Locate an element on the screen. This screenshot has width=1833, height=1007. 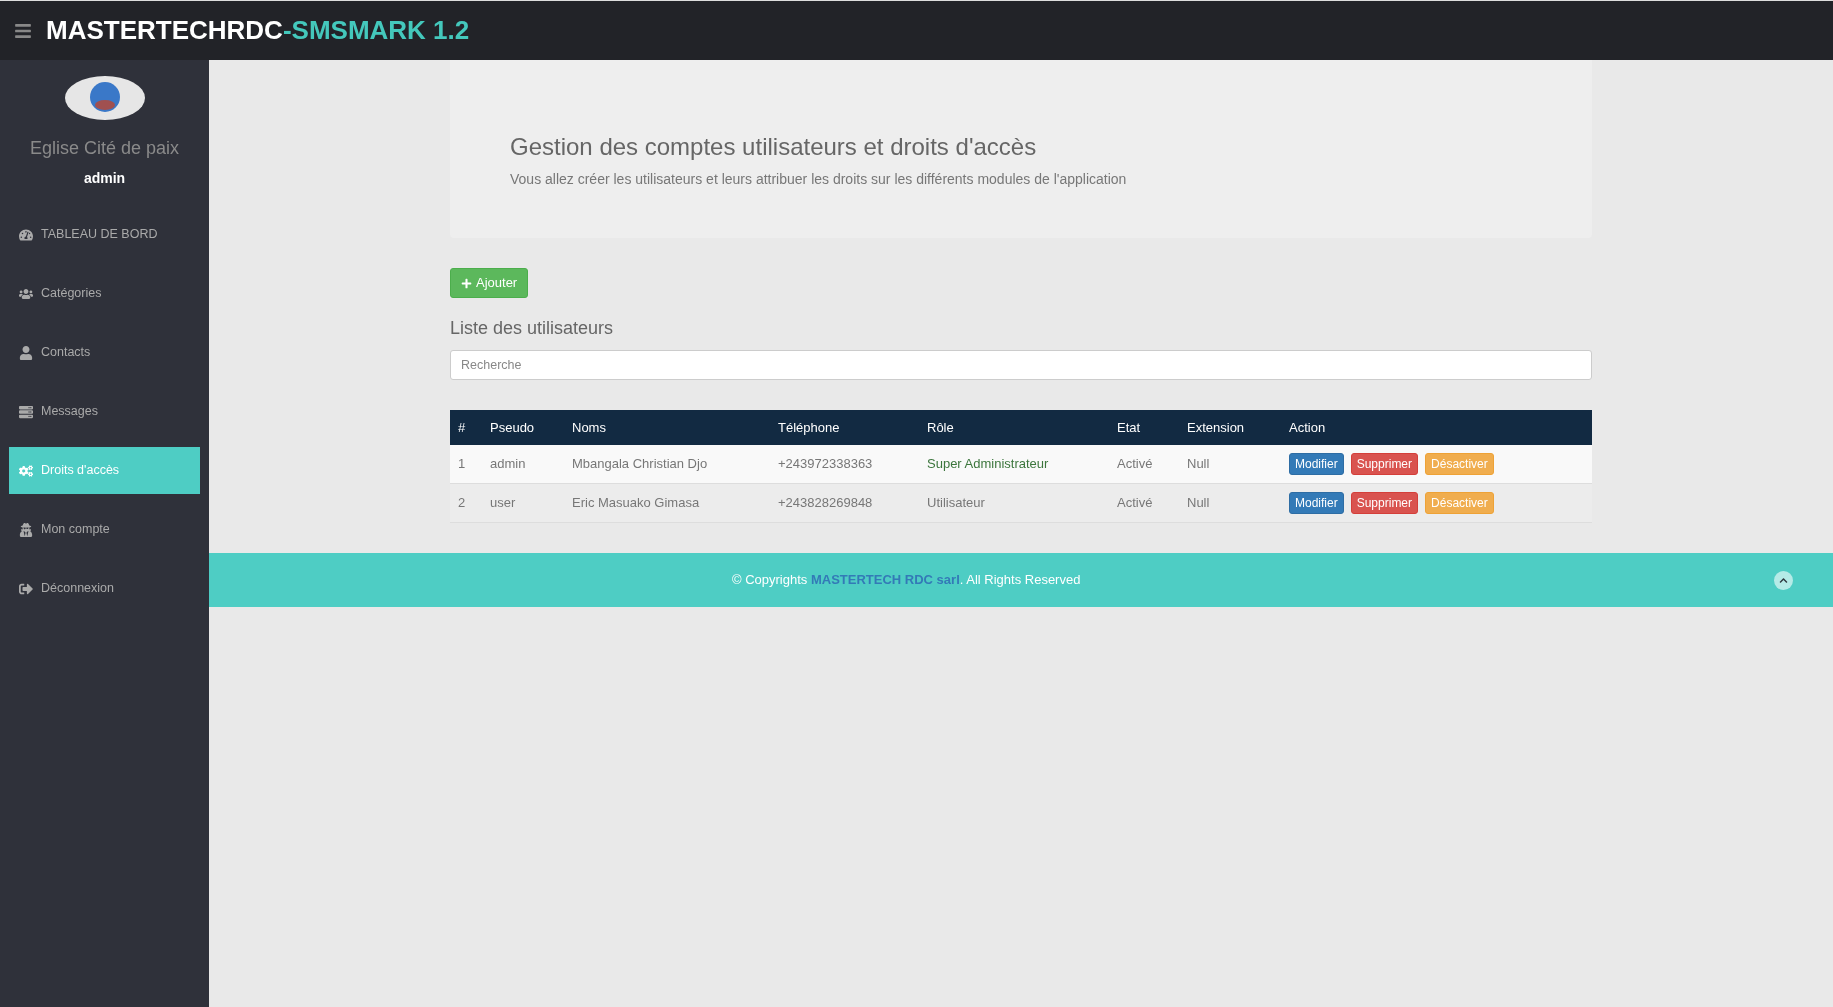
column-header: Noms is located at coordinates (589, 427).